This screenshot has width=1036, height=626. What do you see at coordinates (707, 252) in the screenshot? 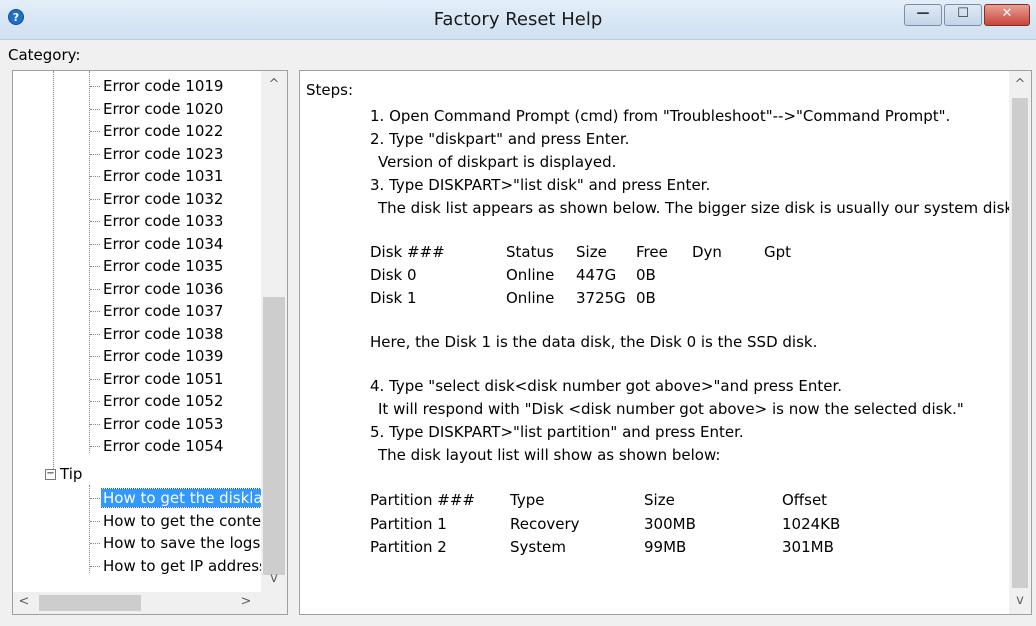
I see `table-header: Dyn` at bounding box center [707, 252].